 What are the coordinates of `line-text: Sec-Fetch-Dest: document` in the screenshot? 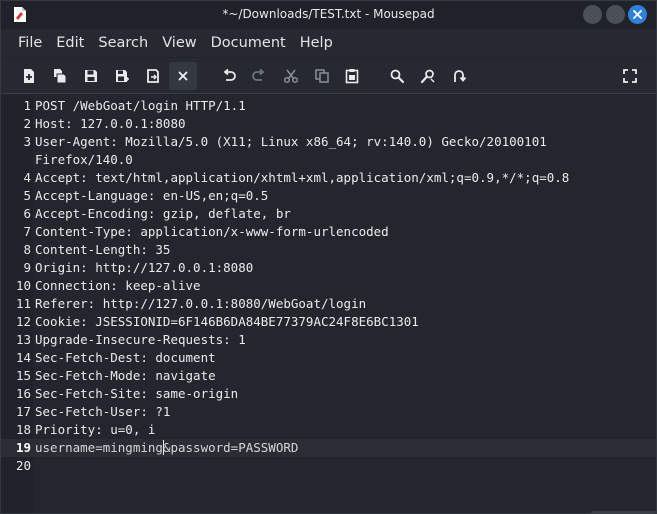 It's located at (125, 358).